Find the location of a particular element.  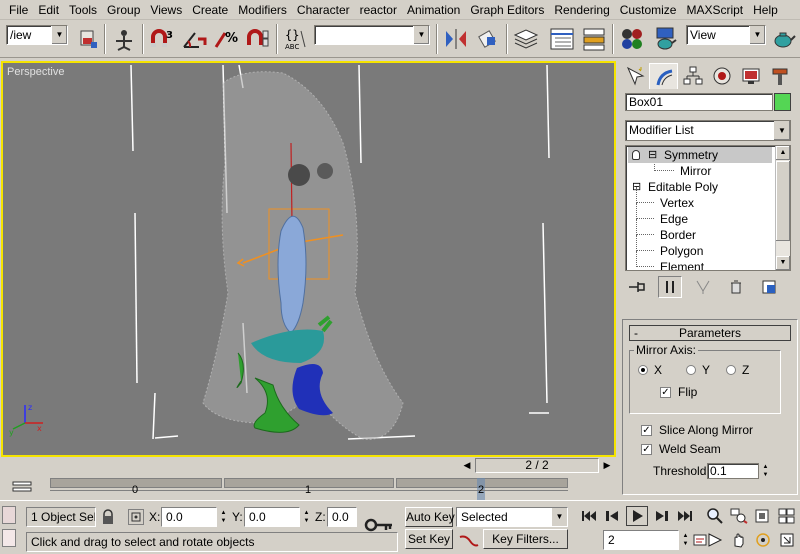

default-in-out-tangents-button is located at coordinates (379, 525).